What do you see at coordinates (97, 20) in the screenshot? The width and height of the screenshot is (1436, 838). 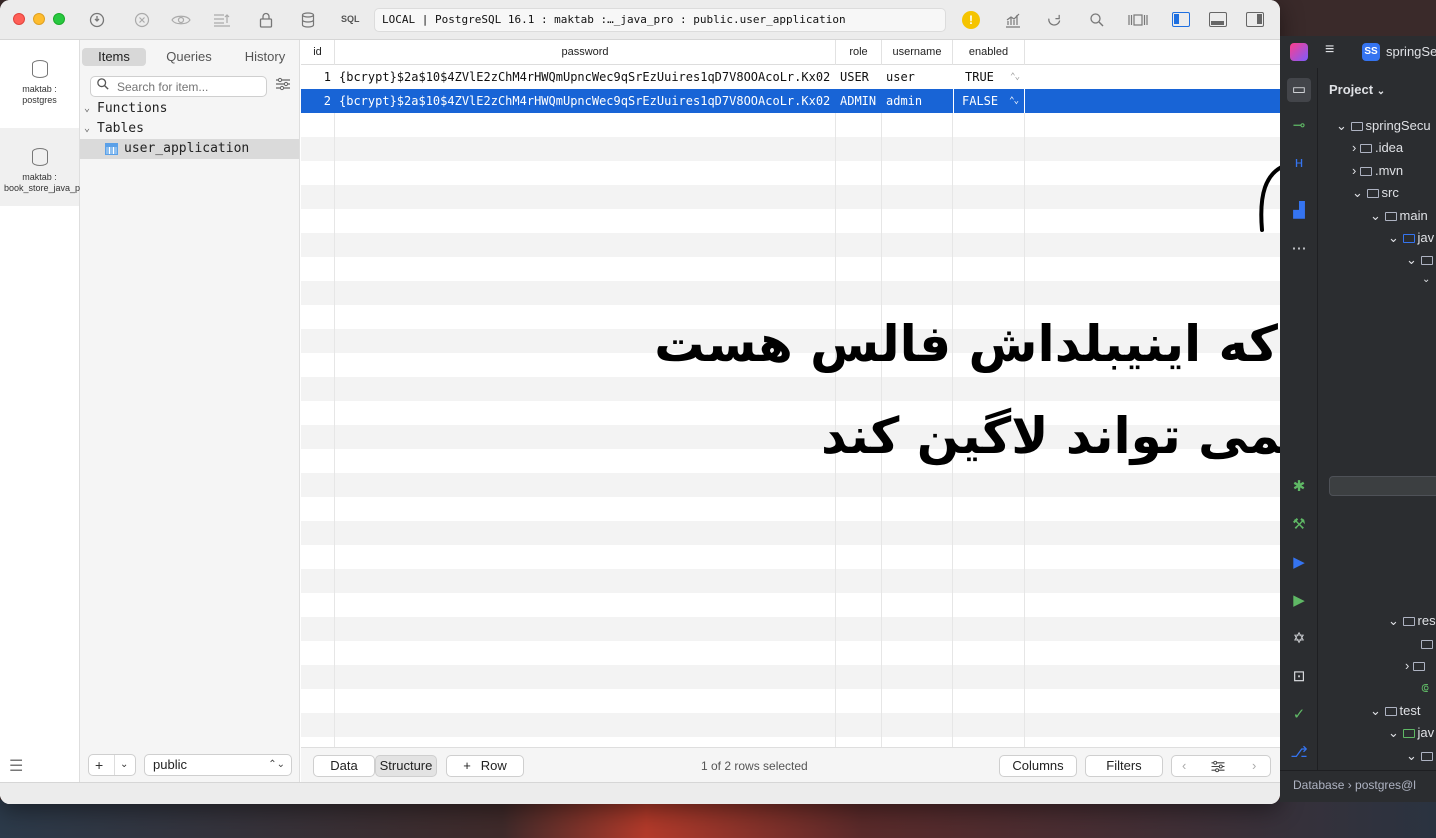 I see `connection-plug-icon` at bounding box center [97, 20].